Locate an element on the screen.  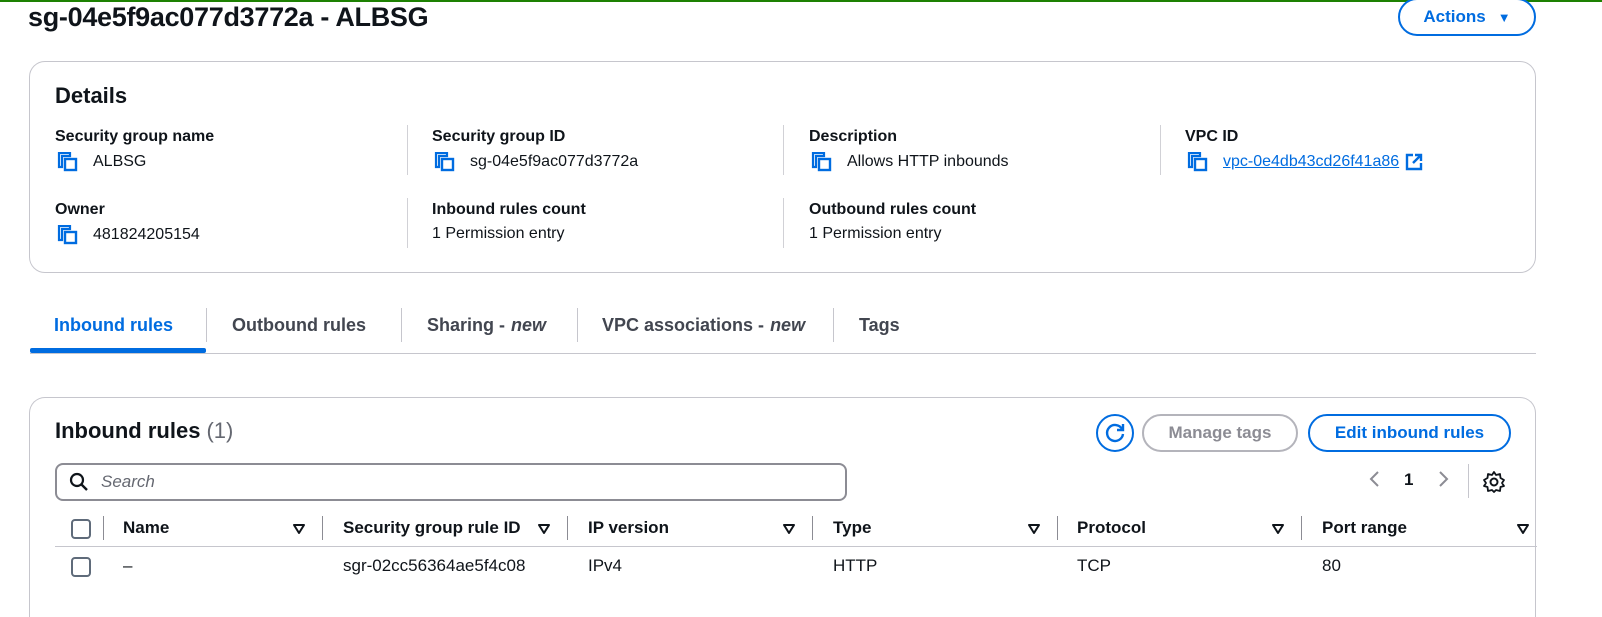
description-field: Description Allows HTTP inbounds is located at coordinates (909, 150).